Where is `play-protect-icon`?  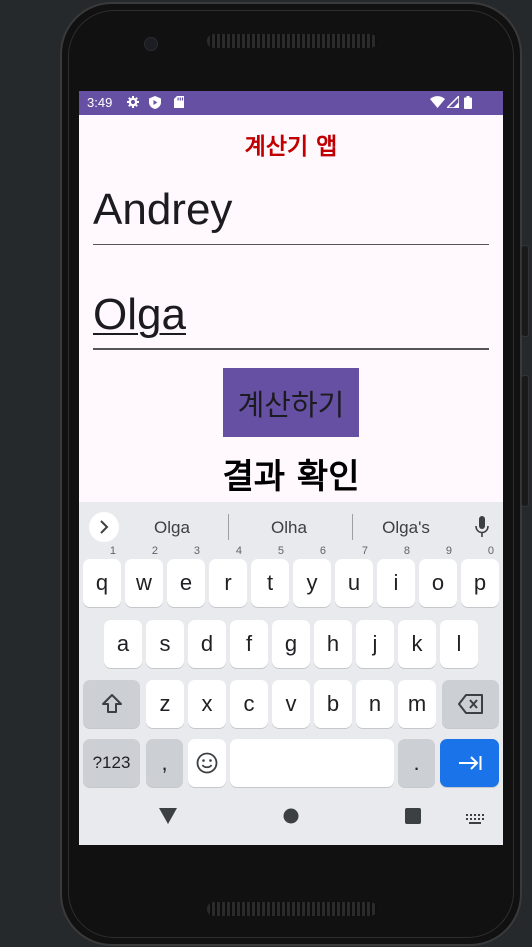
play-protect-icon is located at coordinates (155, 103).